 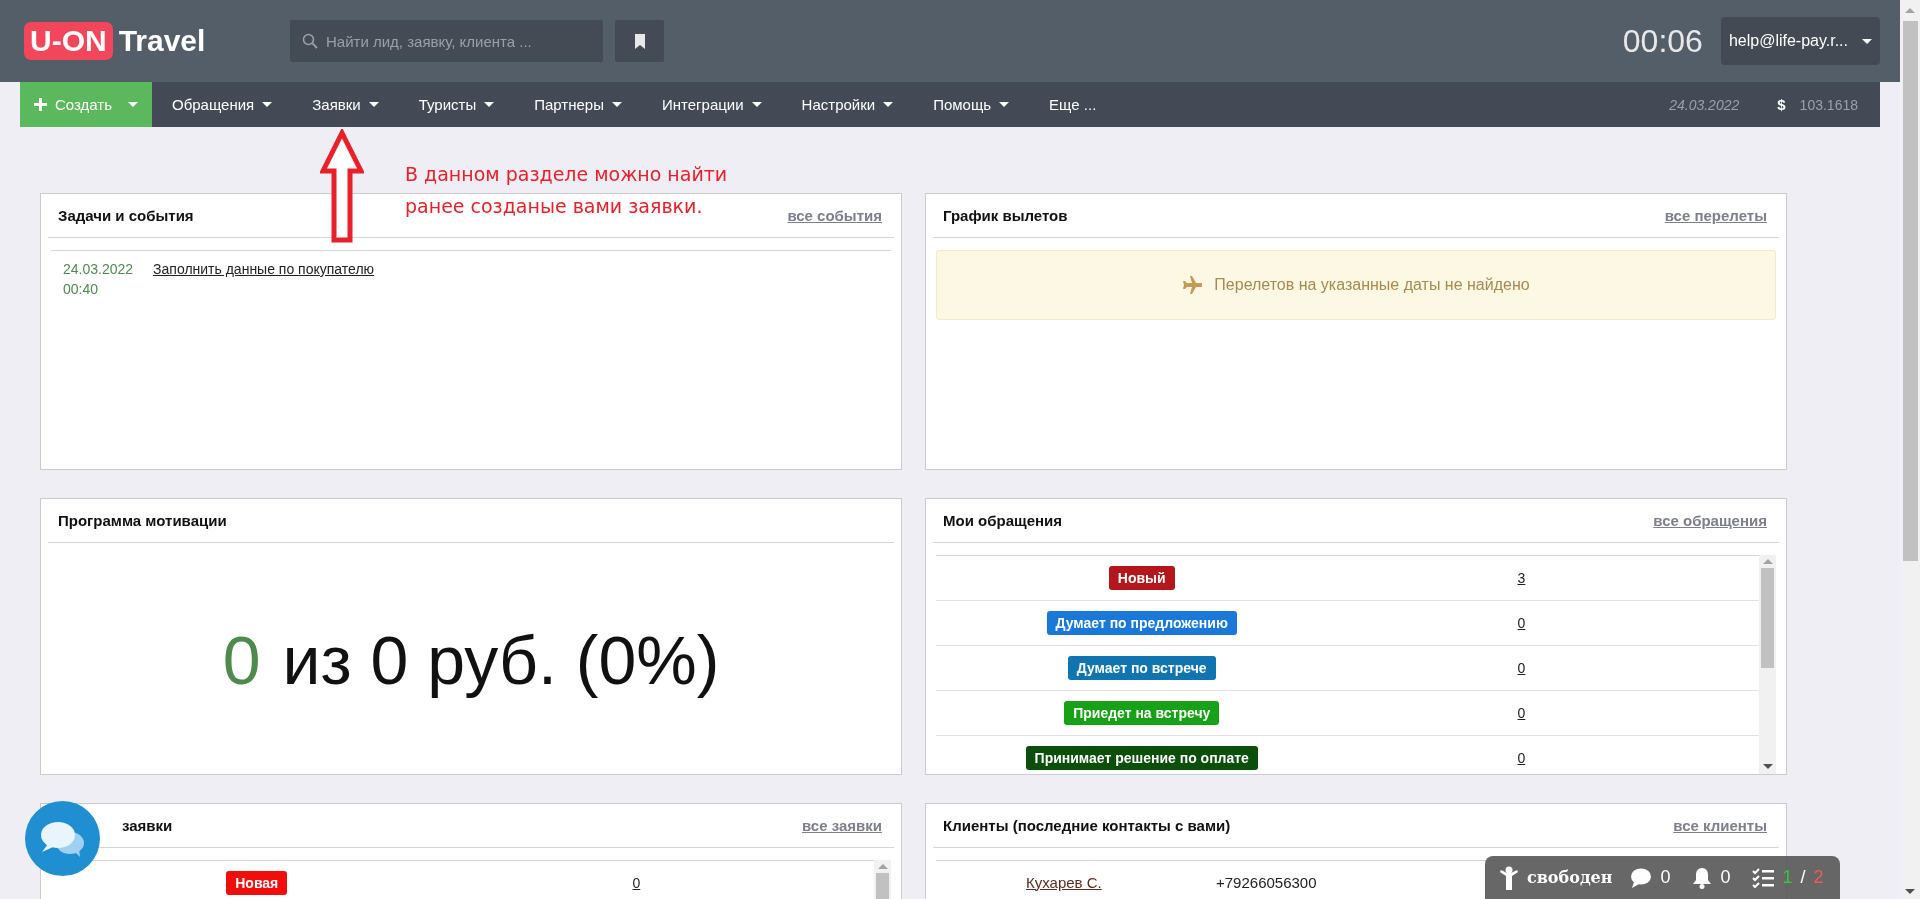 I want to click on bookmark-button, so click(x=639, y=41).